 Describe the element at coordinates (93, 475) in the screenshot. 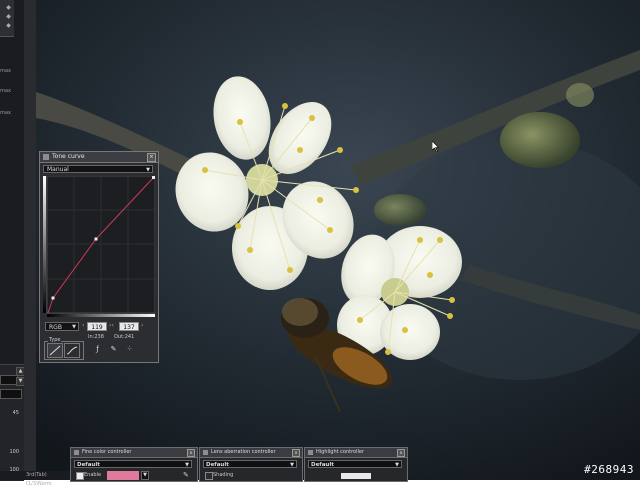

I see `enable-label: Enable` at that location.